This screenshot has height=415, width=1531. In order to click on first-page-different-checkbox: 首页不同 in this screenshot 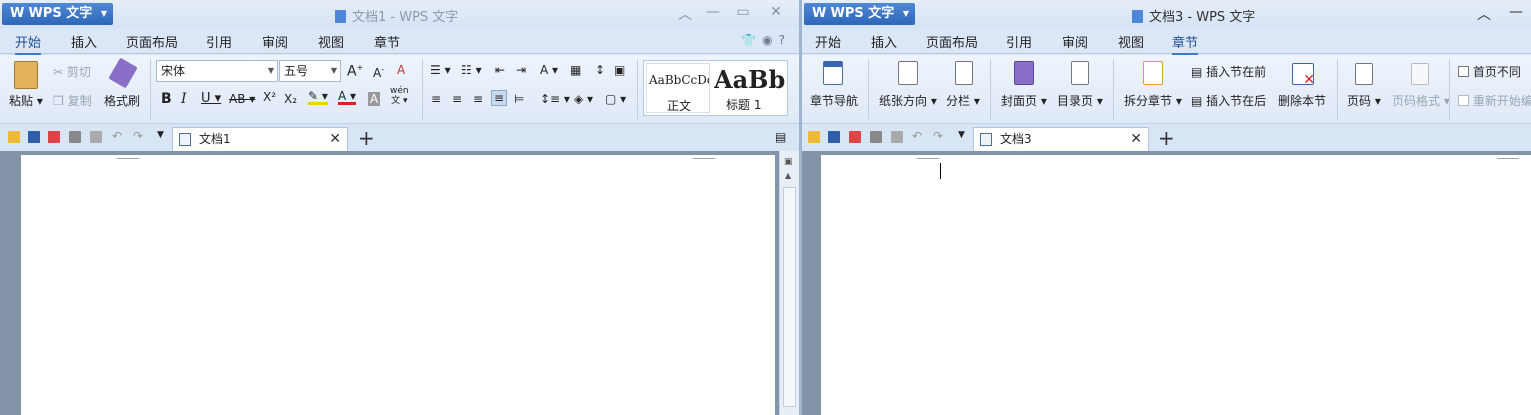, I will do `click(1489, 71)`.